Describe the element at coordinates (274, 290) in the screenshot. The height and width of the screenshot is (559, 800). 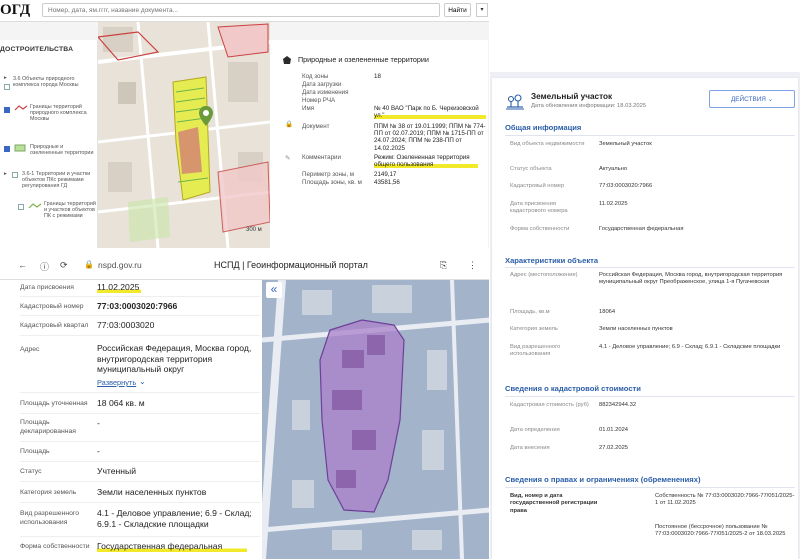
I see `collapse-panel-button: «` at that location.